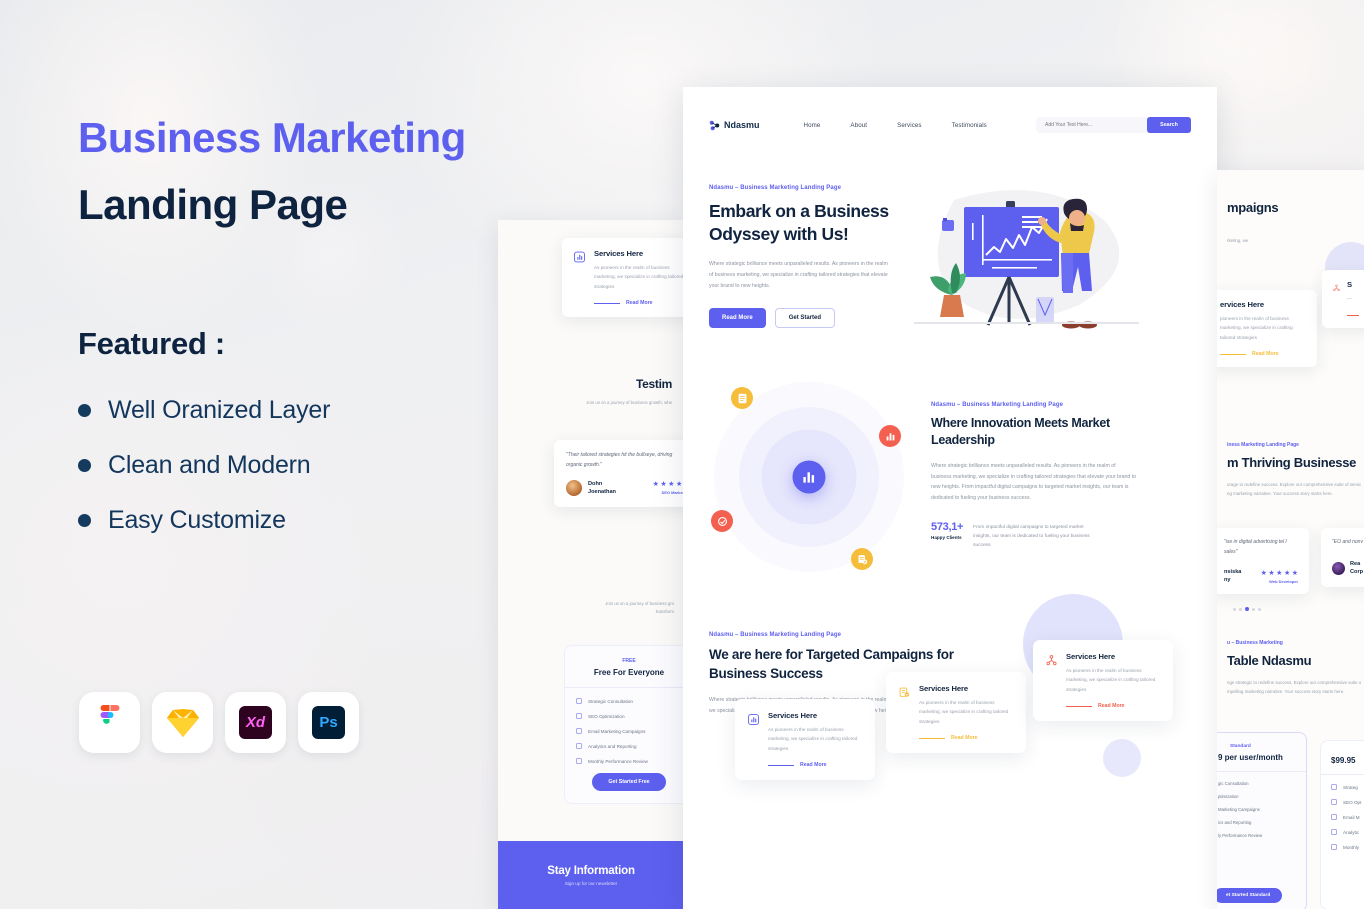 The image size is (1364, 909). What do you see at coordinates (1343, 760) in the screenshot?
I see `plan-price: $99.95` at bounding box center [1343, 760].